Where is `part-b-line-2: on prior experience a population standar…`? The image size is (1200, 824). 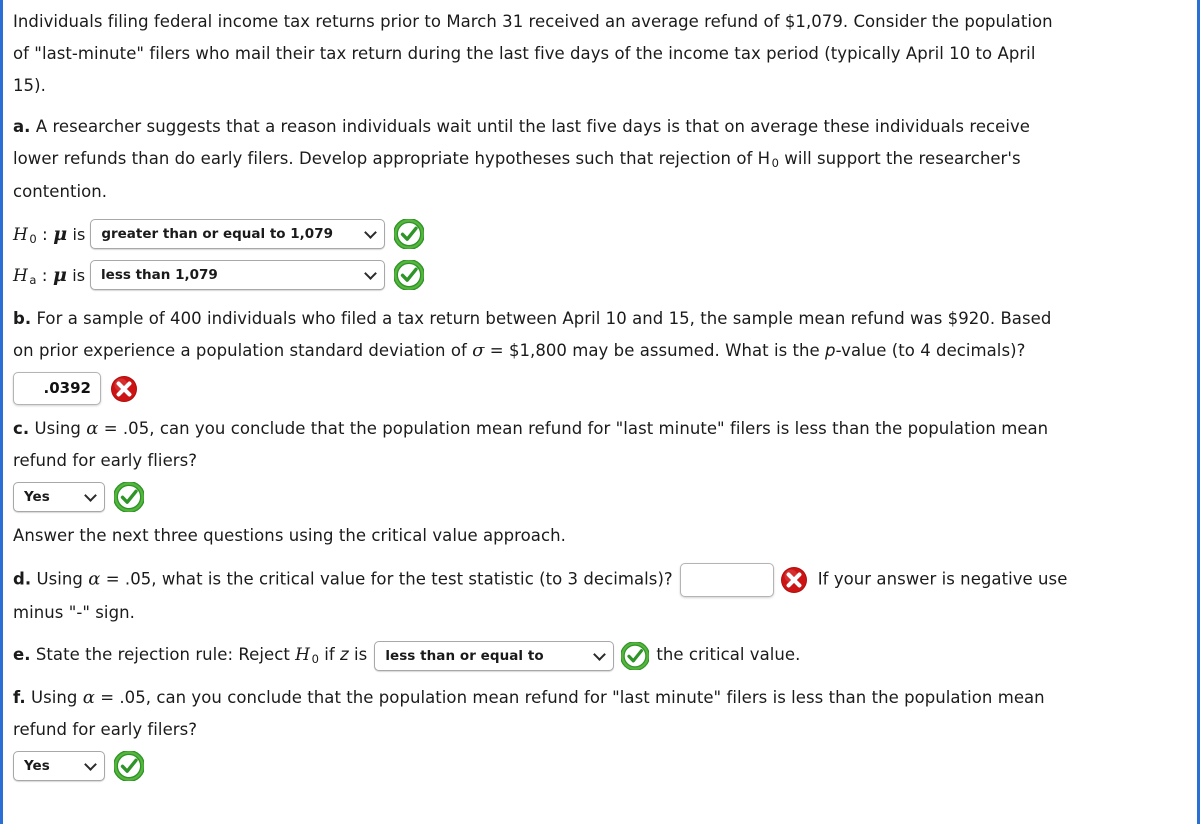 part-b-line-2: on prior experience a population standar… is located at coordinates (599, 351).